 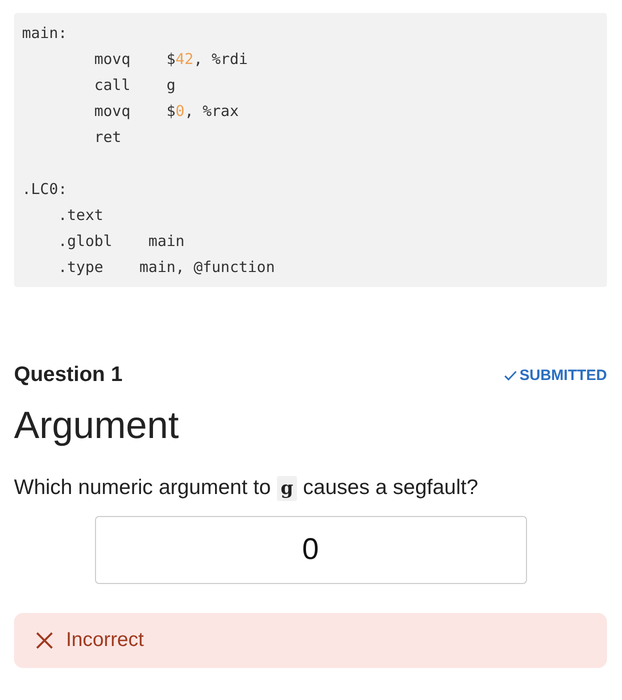 I want to click on submitted-status: SUBMITTED, so click(x=555, y=375).